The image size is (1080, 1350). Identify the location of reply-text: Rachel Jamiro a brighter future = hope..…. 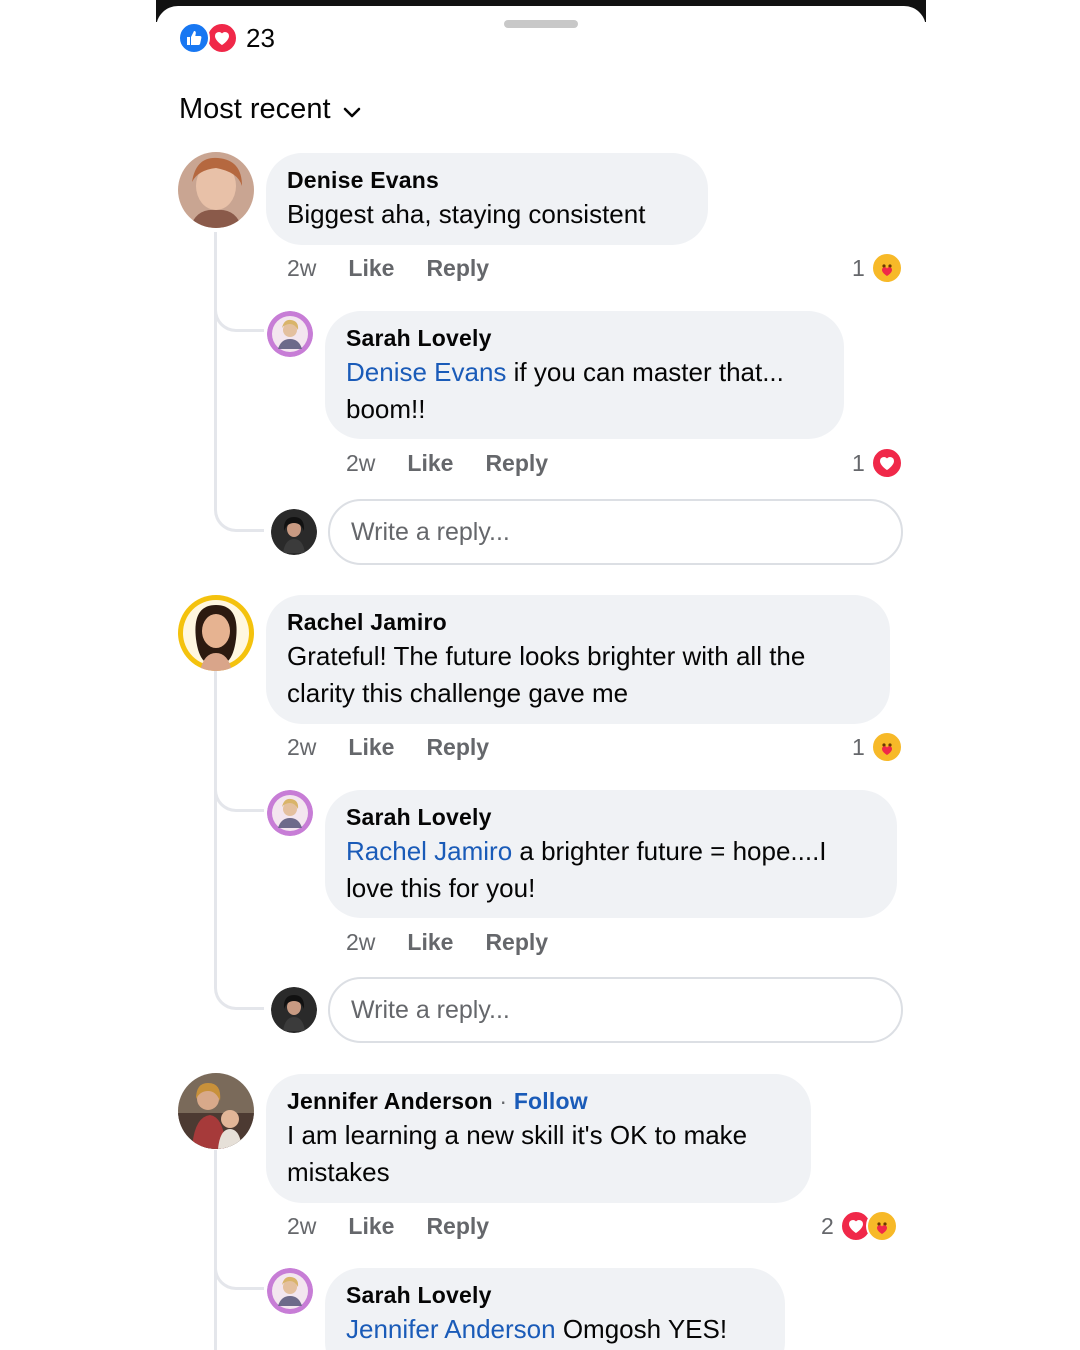
(586, 869).